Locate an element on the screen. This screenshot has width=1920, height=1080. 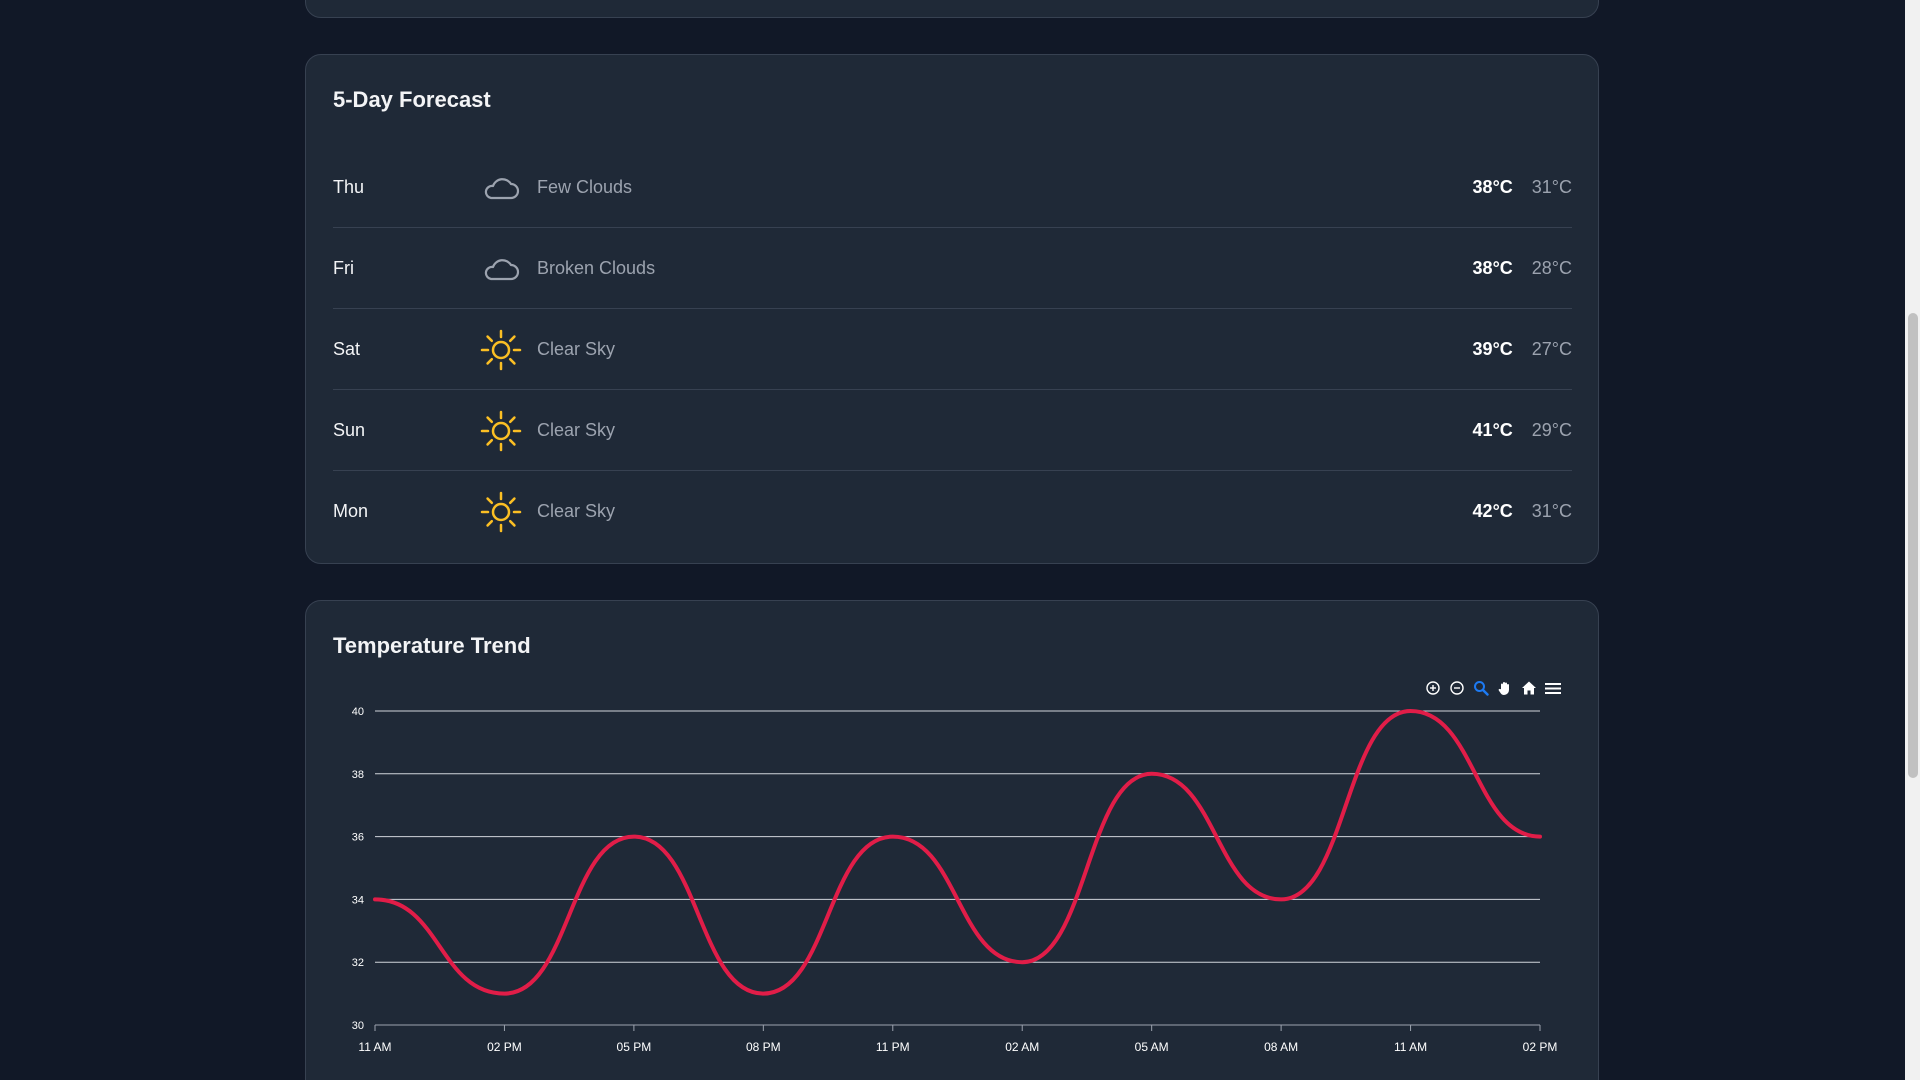
x-tick-label: 02 AM is located at coordinates (1022, 1047).